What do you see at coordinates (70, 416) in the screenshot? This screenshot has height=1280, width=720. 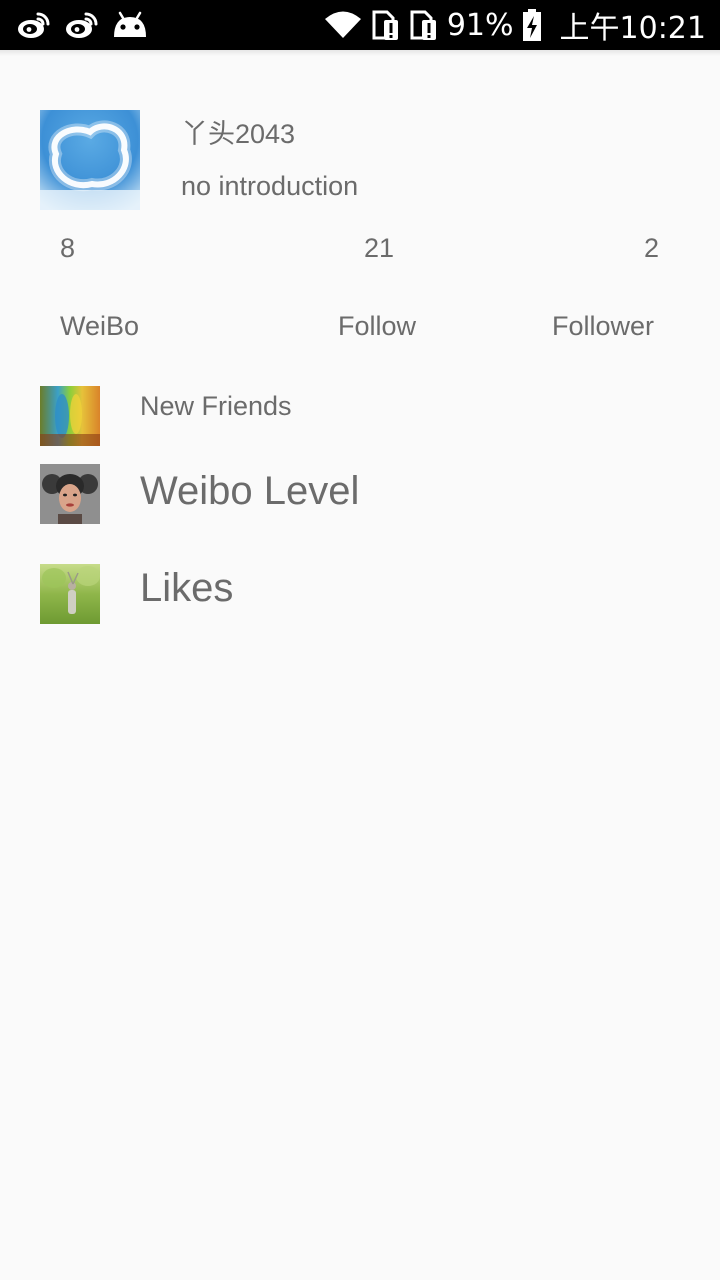 I see `parrot-thumbnail` at bounding box center [70, 416].